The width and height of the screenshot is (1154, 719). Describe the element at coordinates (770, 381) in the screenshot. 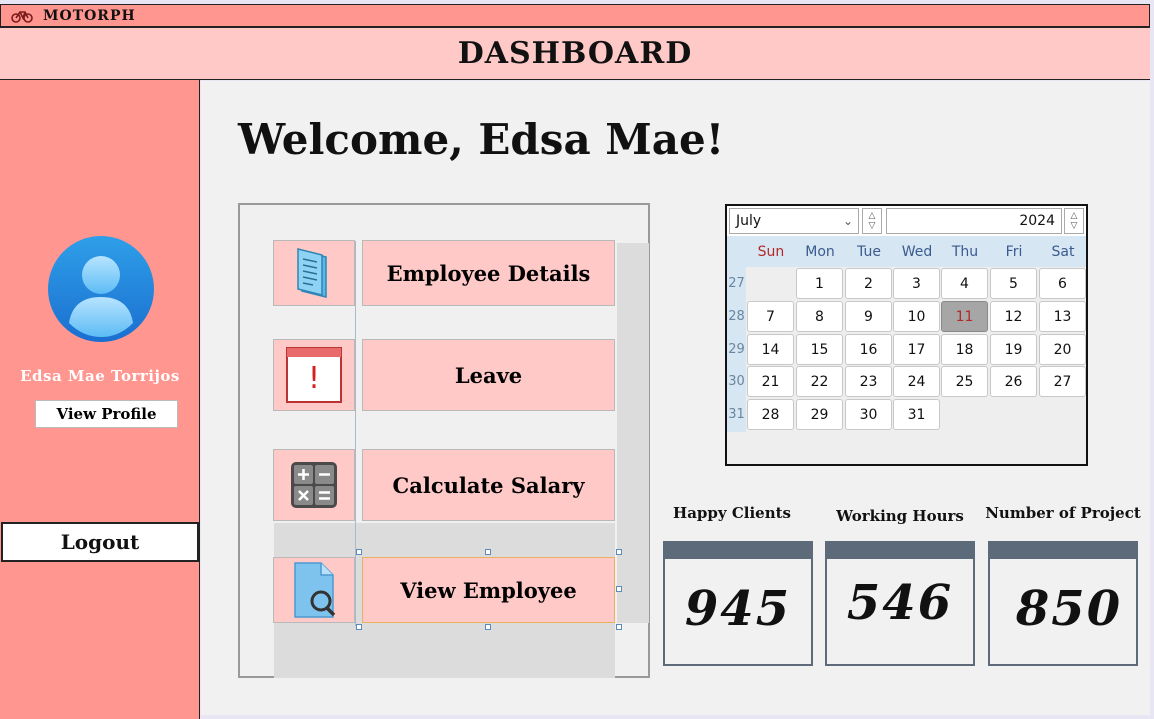

I see `calendar-day: 21` at that location.